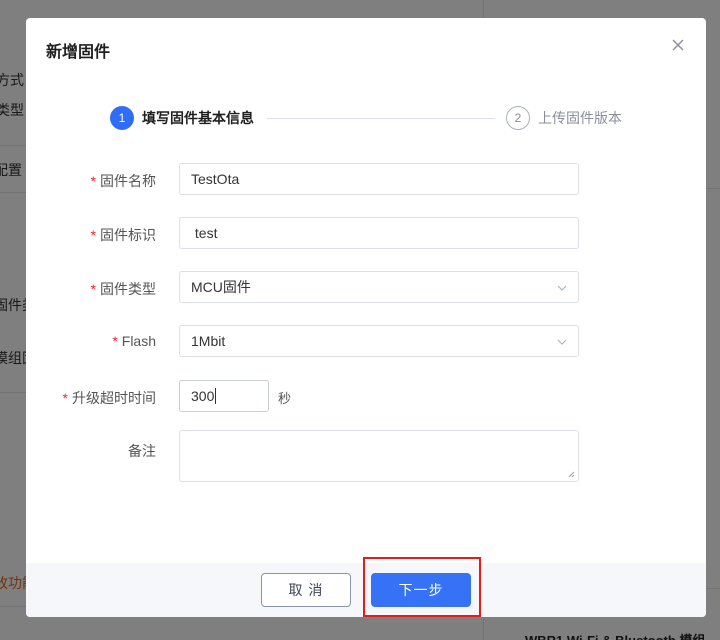 The image size is (720, 640). I want to click on step-label: 上传固件版本, so click(580, 118).